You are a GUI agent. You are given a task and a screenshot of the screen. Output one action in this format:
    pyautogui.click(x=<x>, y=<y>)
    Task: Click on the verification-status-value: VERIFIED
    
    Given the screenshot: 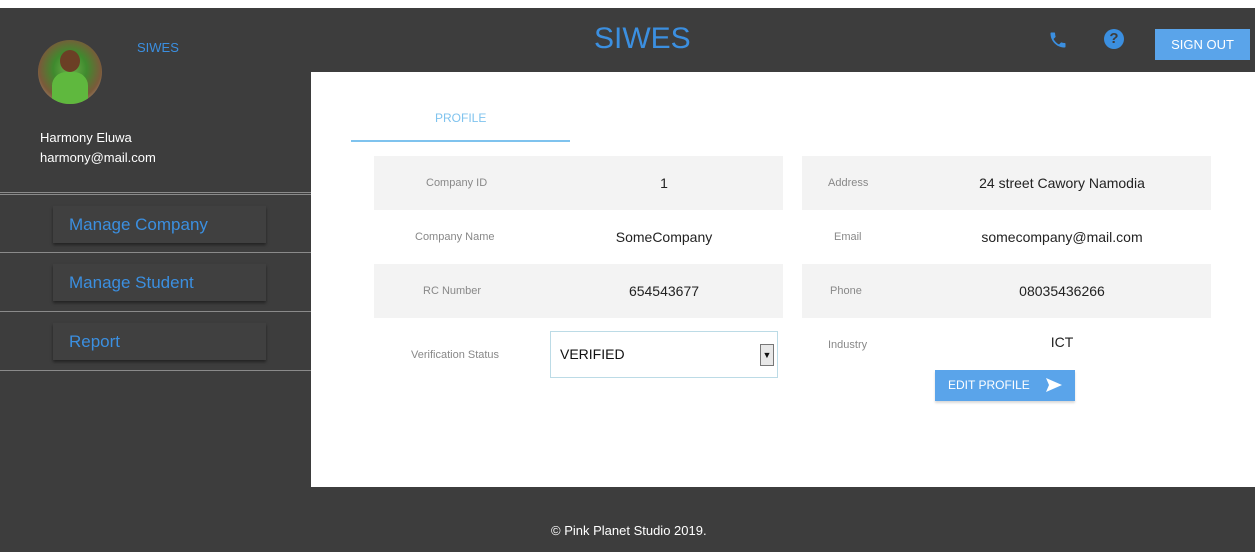 What is the action you would take?
    pyautogui.click(x=592, y=354)
    